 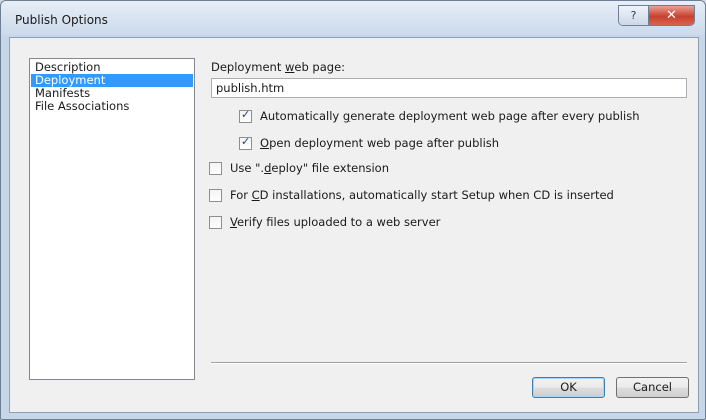 What do you see at coordinates (449, 88) in the screenshot?
I see `deployment-web-page-input: publish.htm` at bounding box center [449, 88].